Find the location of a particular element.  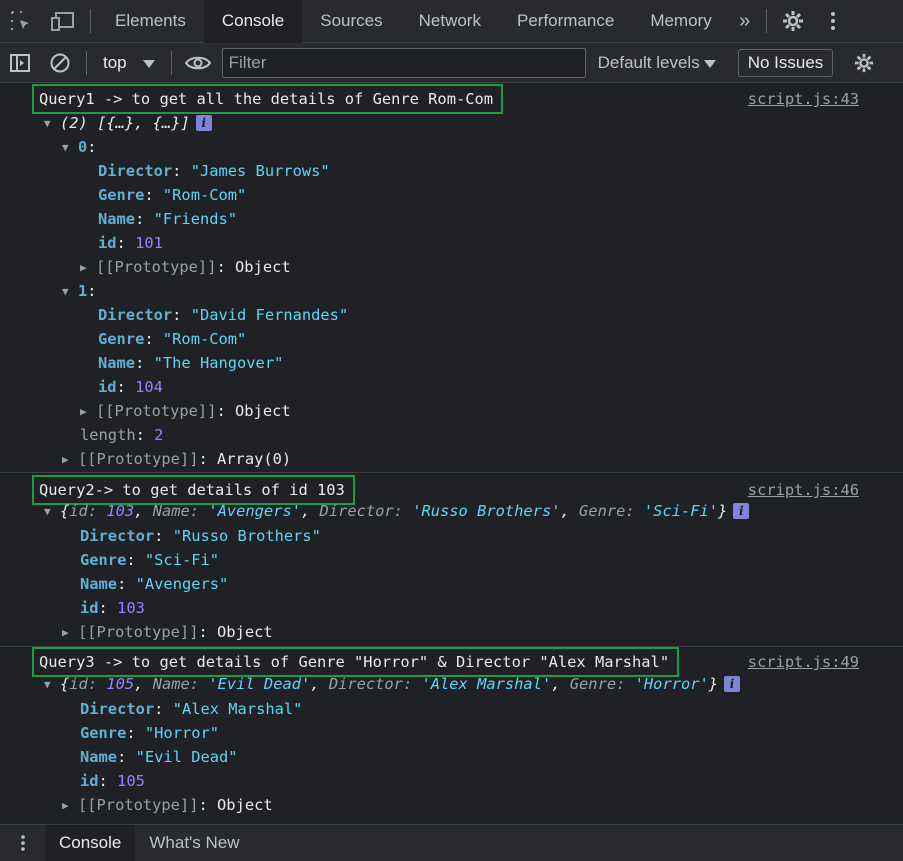

string-value: "Horror" is located at coordinates (182, 733).